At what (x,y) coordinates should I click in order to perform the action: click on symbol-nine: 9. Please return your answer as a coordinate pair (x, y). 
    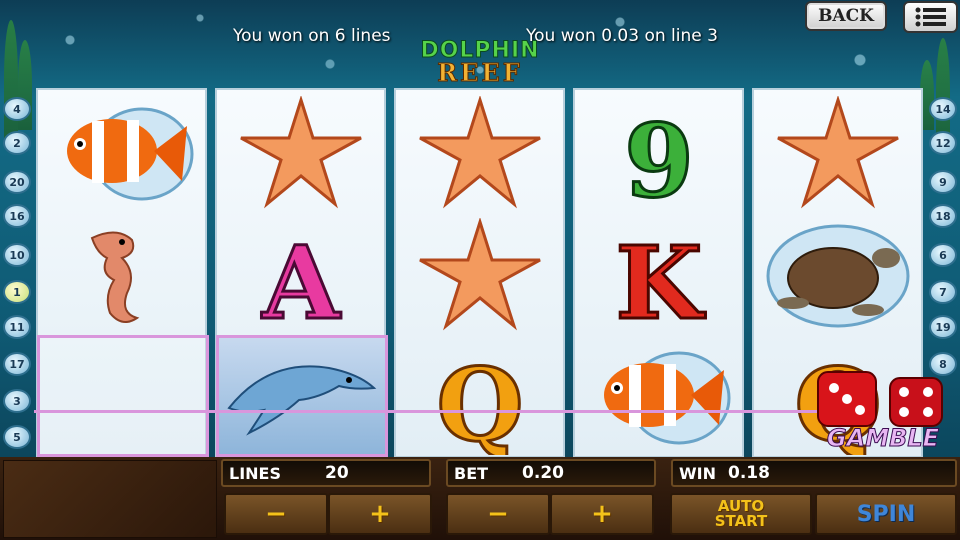
    Looking at the image, I should click on (658, 153).